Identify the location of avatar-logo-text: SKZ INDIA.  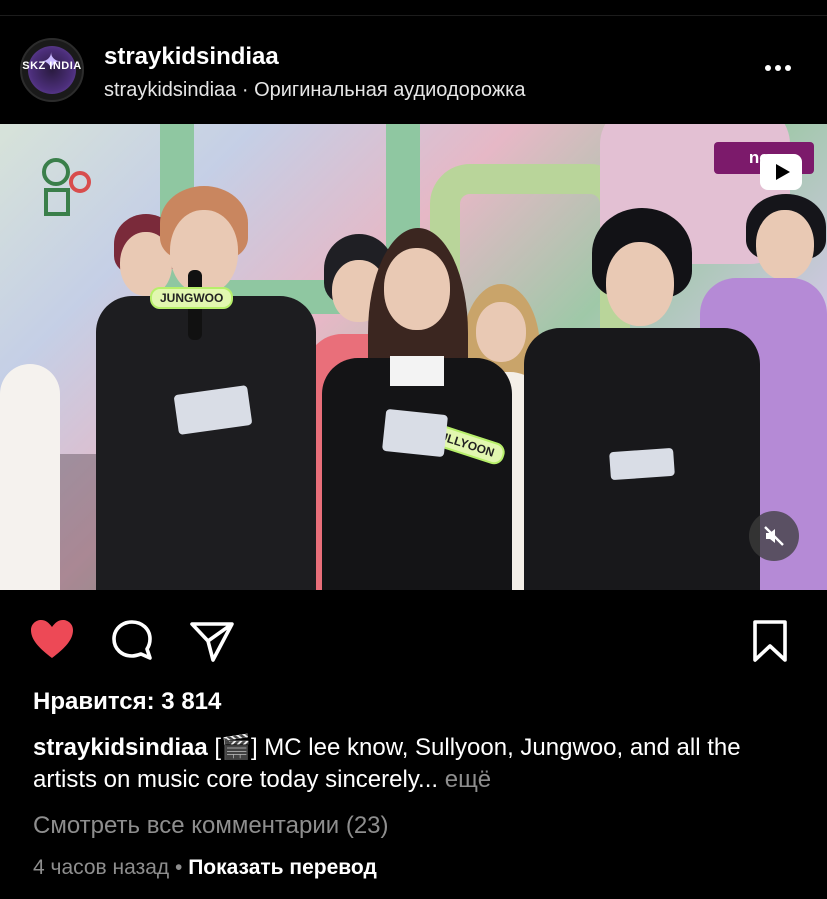
(52, 66).